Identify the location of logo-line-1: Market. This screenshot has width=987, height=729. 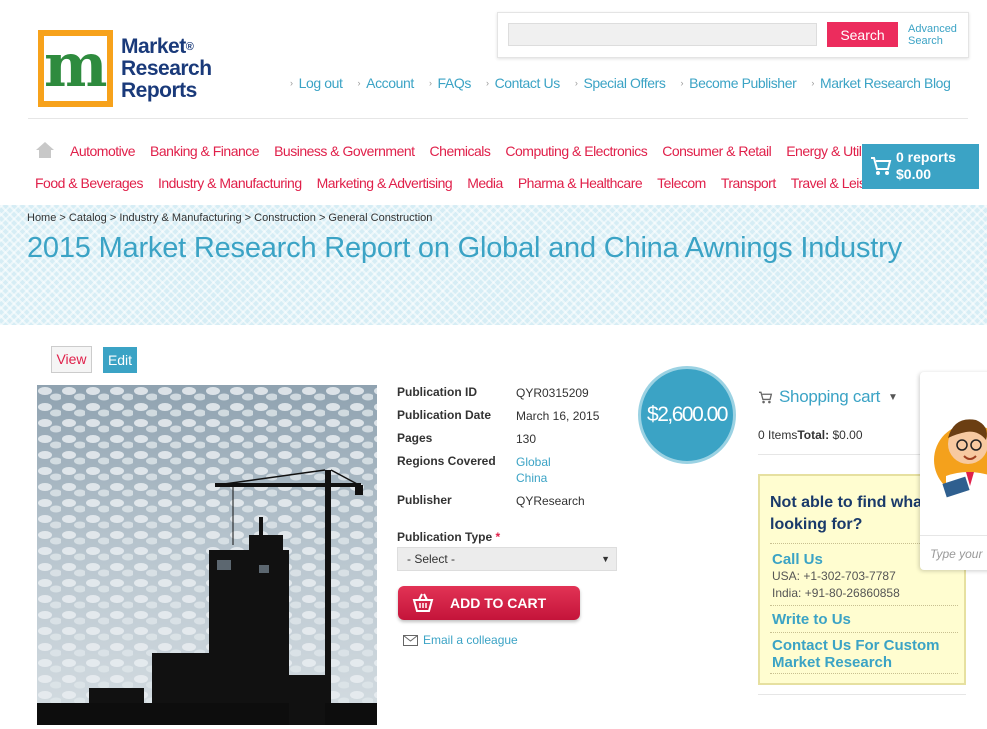
(153, 46).